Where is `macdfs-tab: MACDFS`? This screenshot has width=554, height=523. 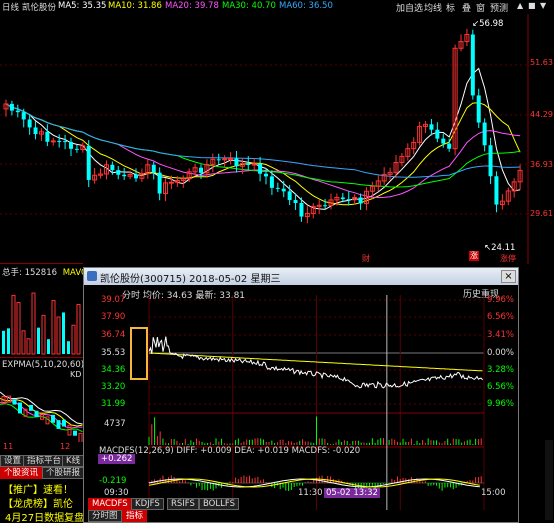
macdfs-tab: MACDFS is located at coordinates (110, 504).